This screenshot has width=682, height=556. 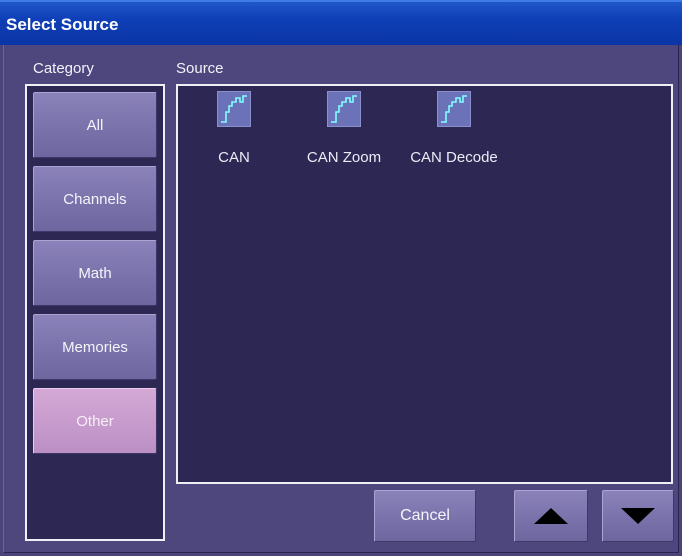 What do you see at coordinates (95, 199) in the screenshot?
I see `category-channels-button: Channels` at bounding box center [95, 199].